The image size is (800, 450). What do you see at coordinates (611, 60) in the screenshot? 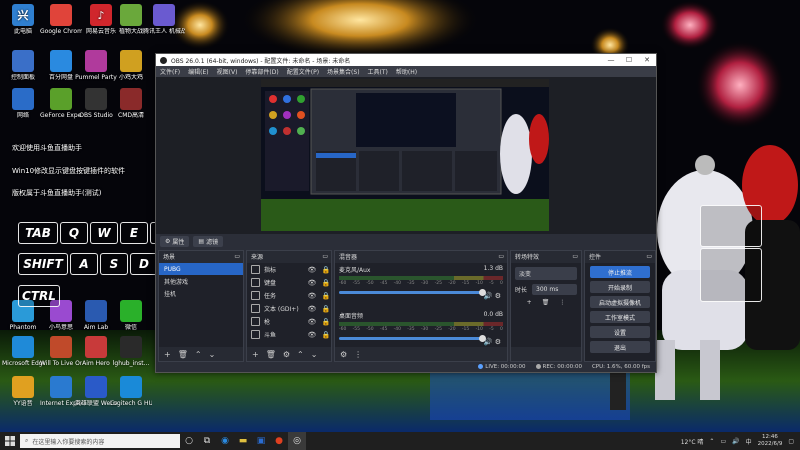
I see `minimize-icon: —` at bounding box center [611, 60].